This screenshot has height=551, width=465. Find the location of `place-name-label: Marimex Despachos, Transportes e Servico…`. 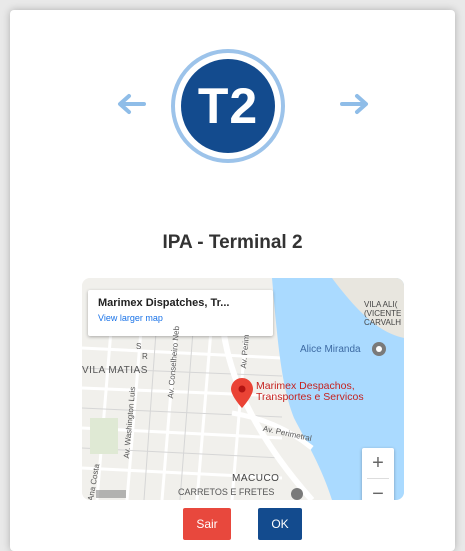

place-name-label: Marimex Despachos, Transportes e Servico… is located at coordinates (310, 392).